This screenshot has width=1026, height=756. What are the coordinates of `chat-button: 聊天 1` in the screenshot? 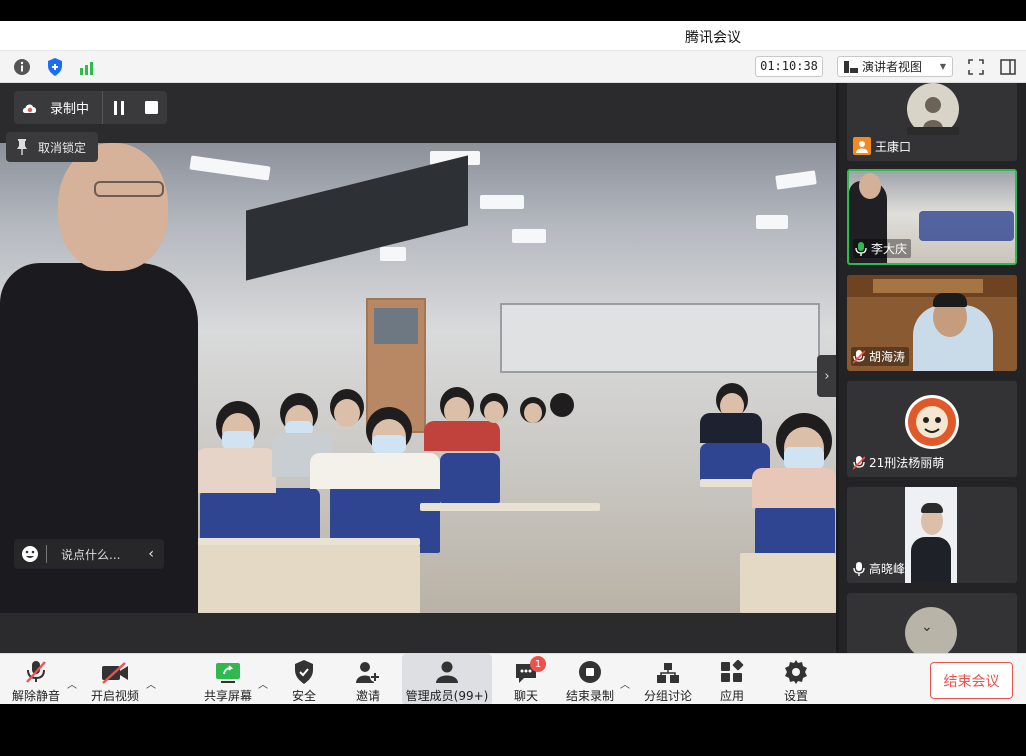 It's located at (526, 679).